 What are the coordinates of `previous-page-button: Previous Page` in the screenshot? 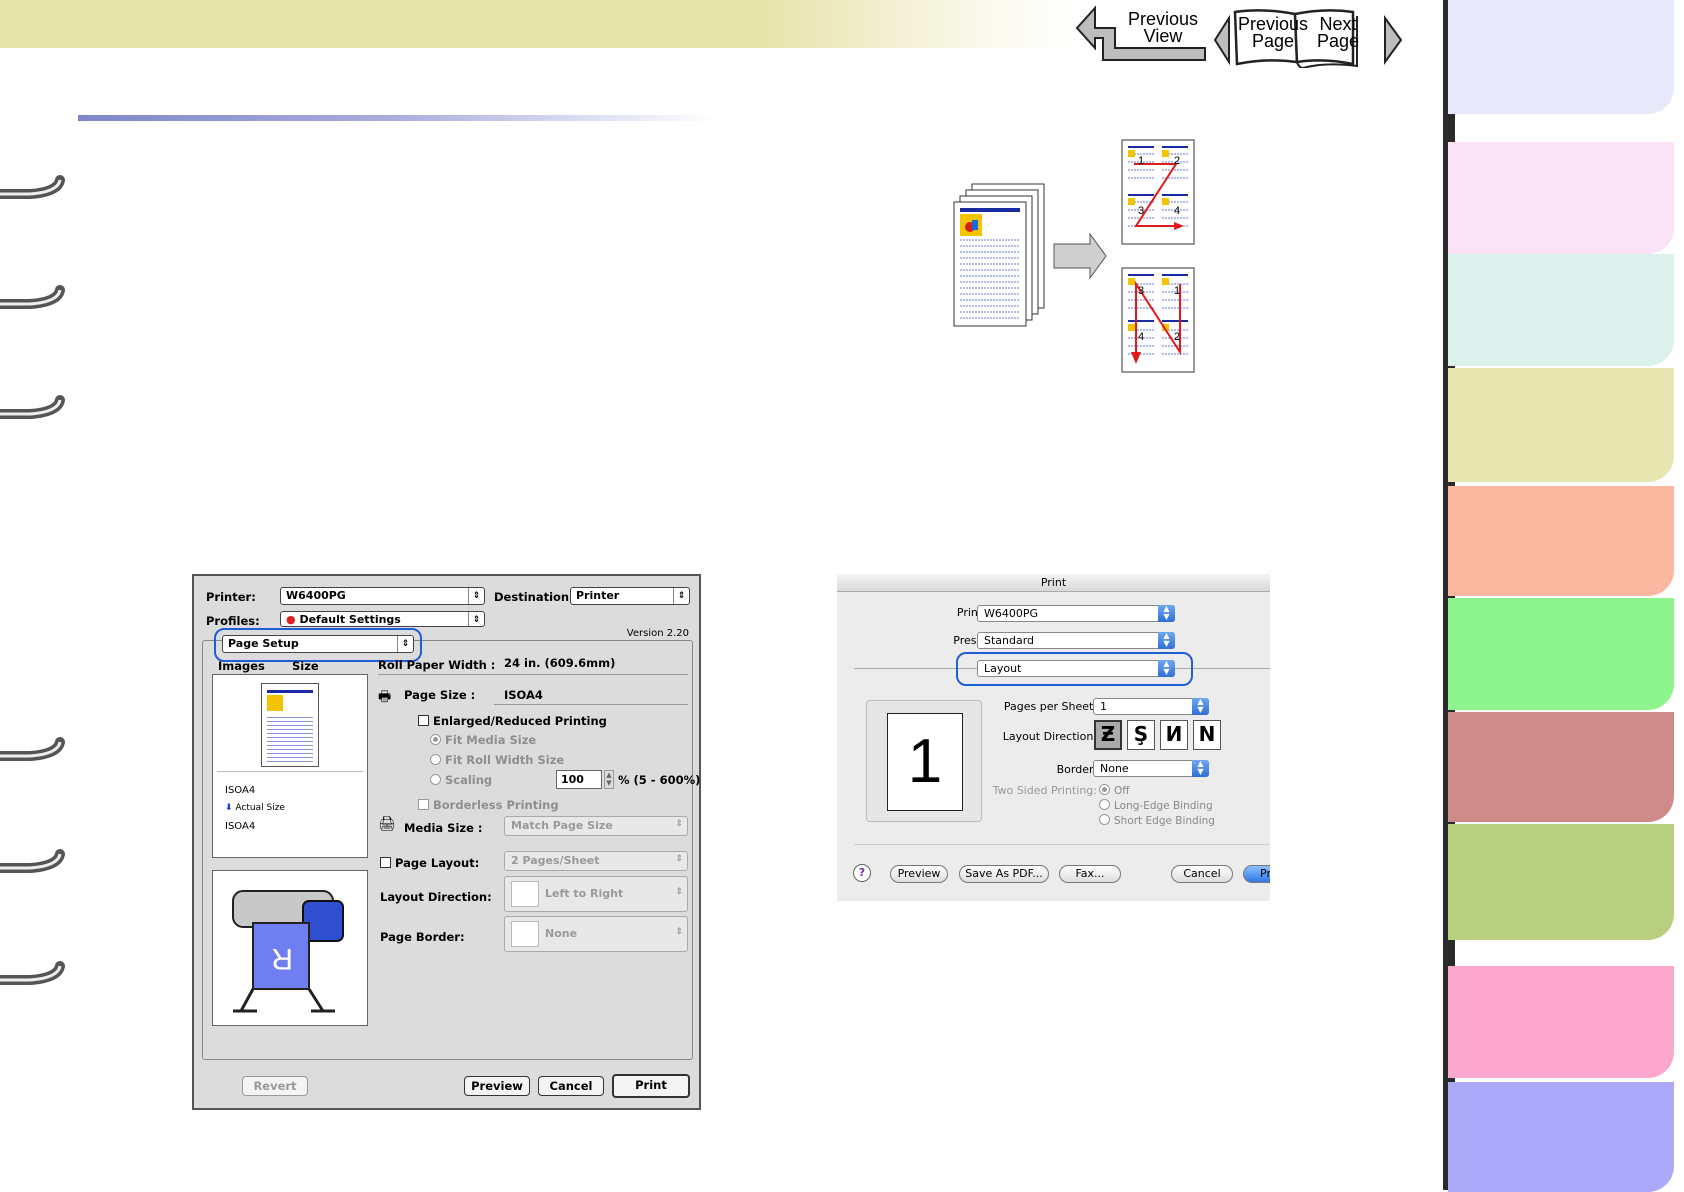 It's located at (1273, 33).